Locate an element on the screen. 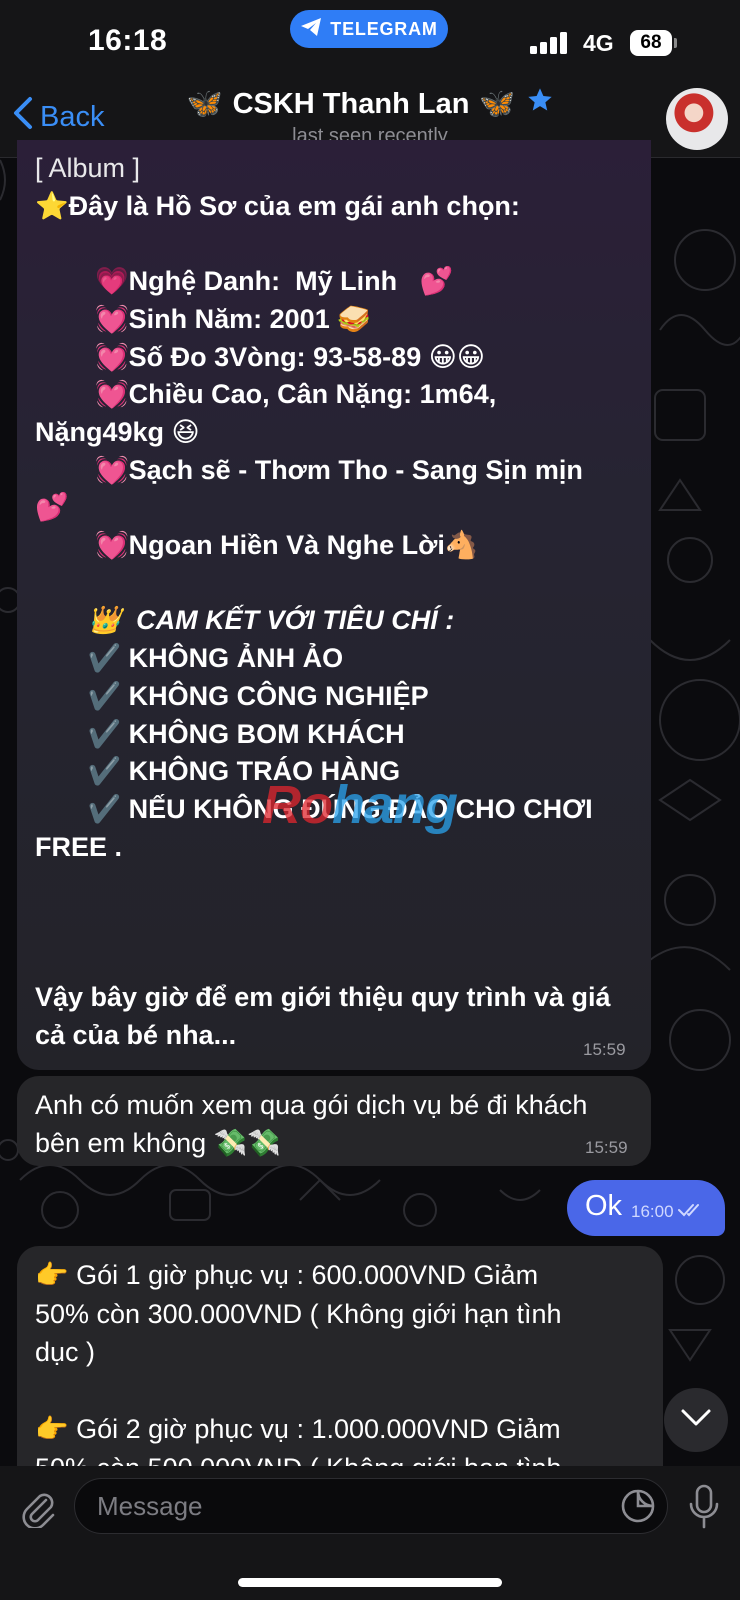  message-line: bên em không 💸💸 is located at coordinates (158, 1143).